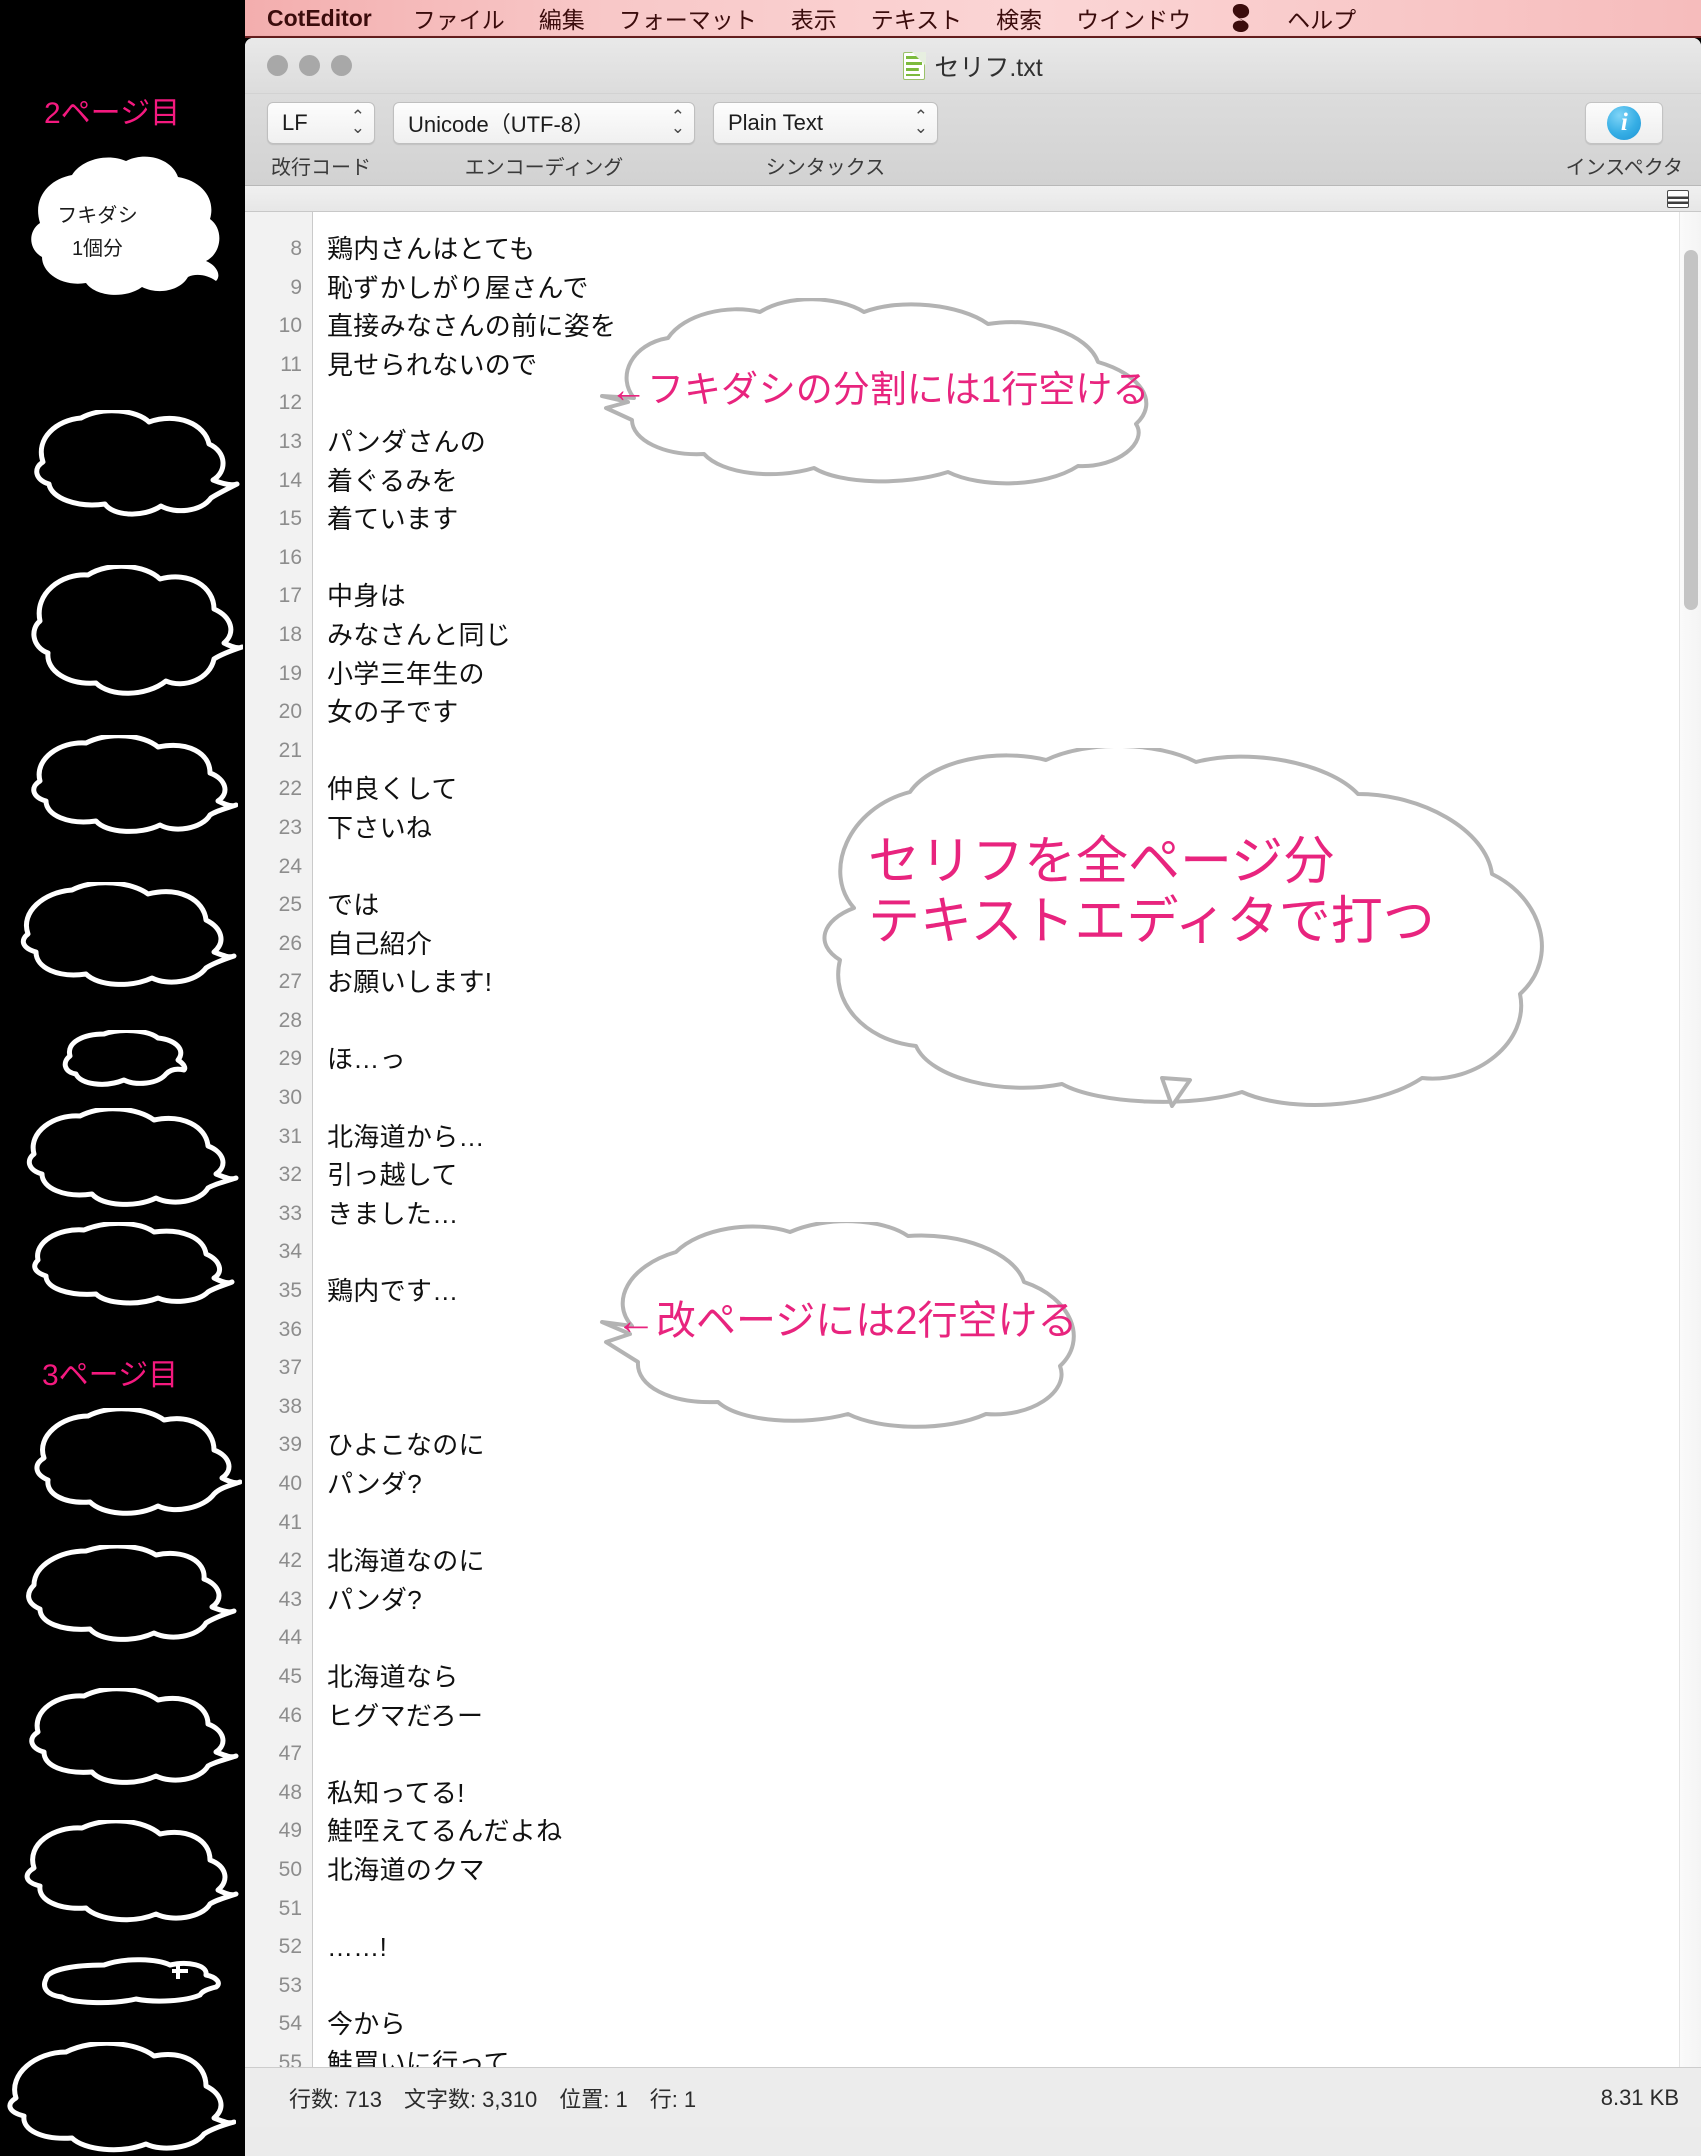 Image resolution: width=1701 pixels, height=2156 pixels. I want to click on text-line: ヒグマだろー, so click(1014, 1716).